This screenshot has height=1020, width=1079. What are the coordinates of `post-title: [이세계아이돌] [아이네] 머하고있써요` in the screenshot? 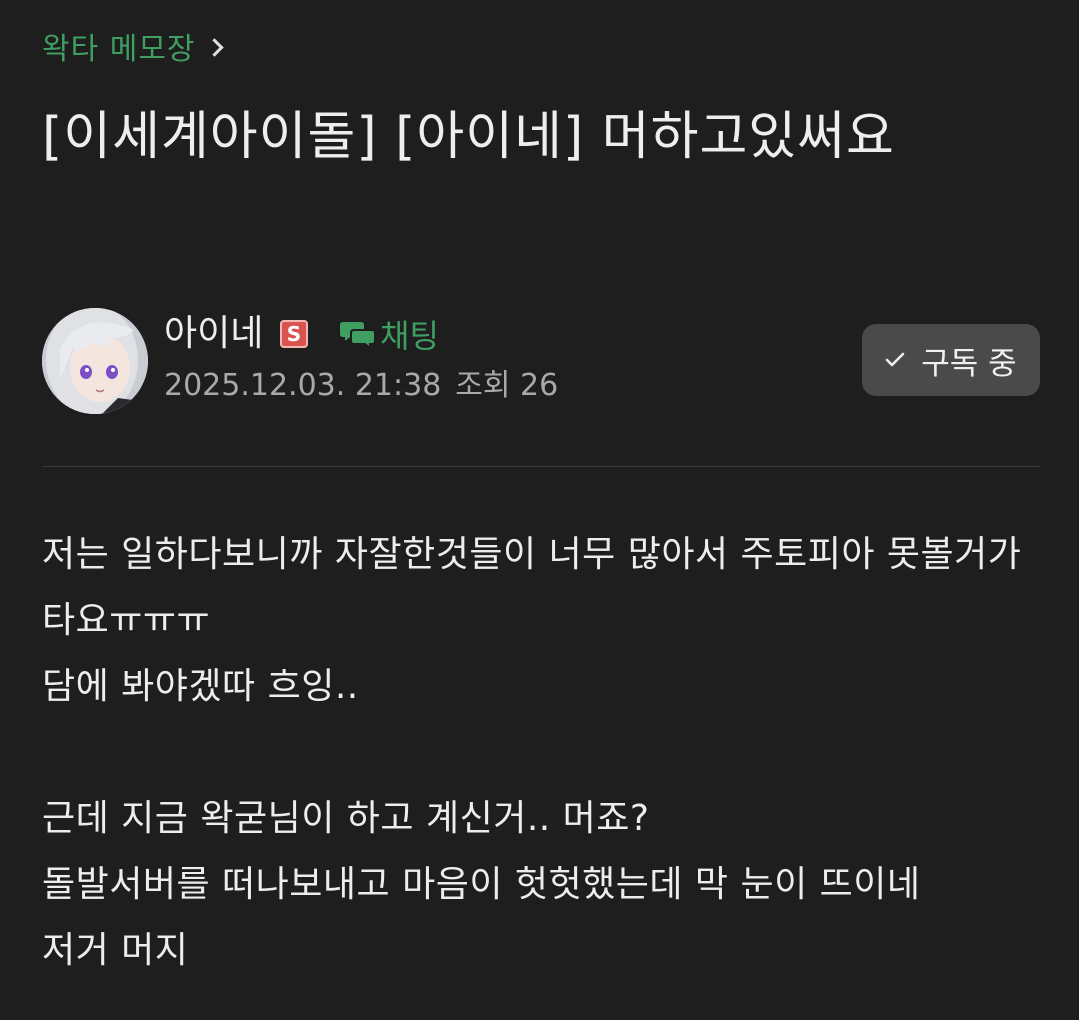 It's located at (468, 137).